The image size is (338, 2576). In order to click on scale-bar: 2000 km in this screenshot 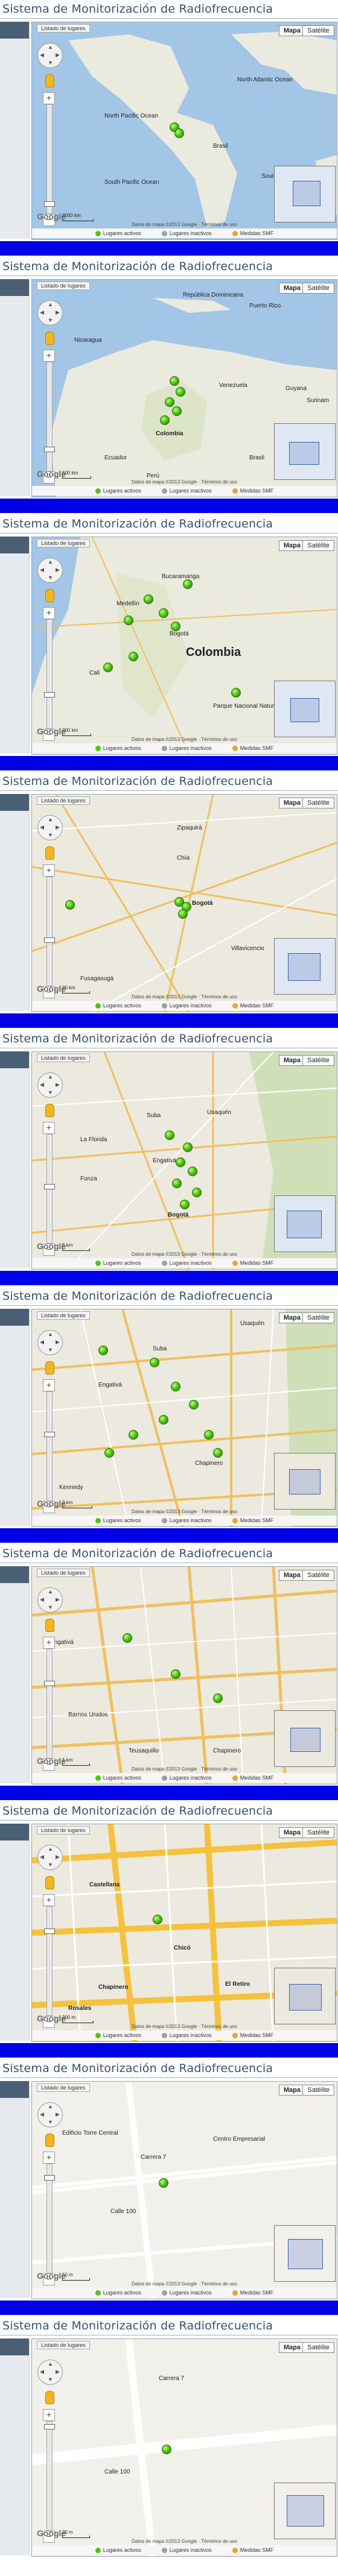, I will do `click(78, 217)`.